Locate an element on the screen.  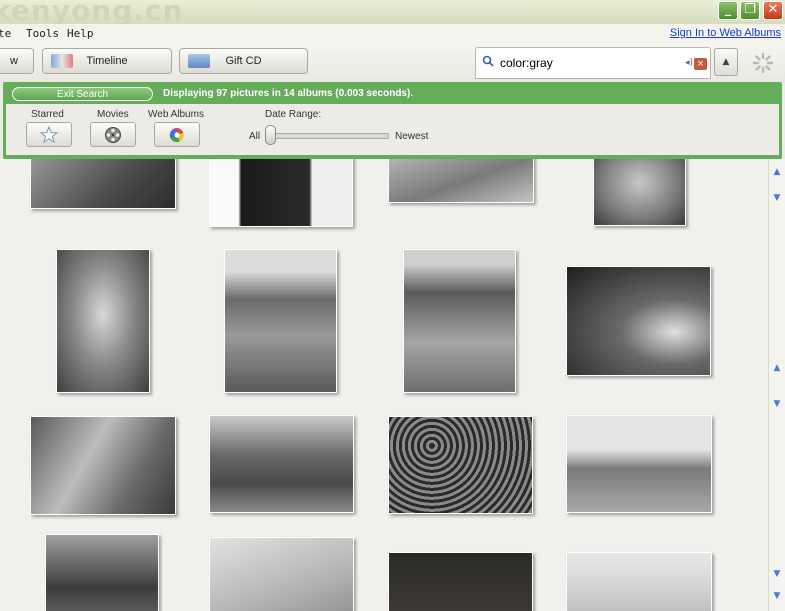
web-albums-filter-button is located at coordinates (177, 134).